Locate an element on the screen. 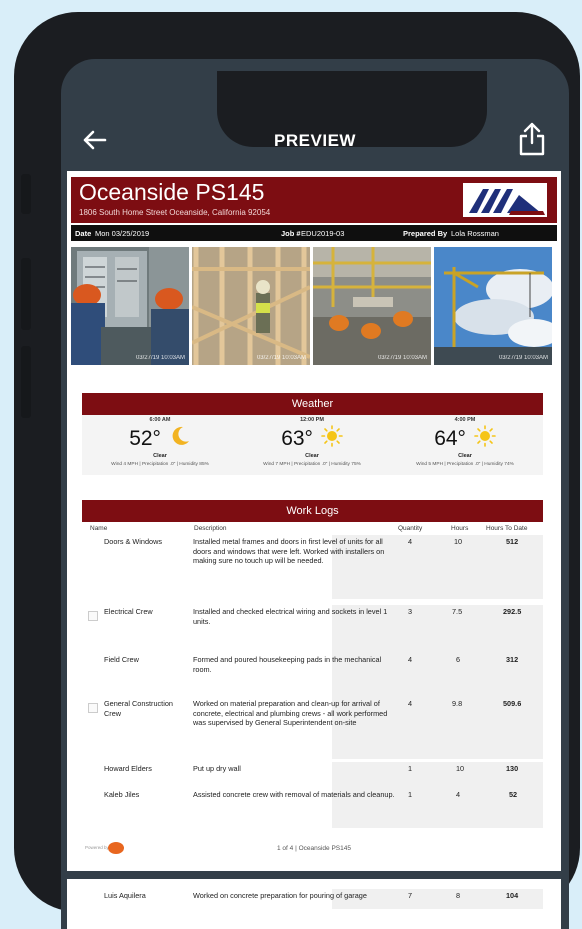 The width and height of the screenshot is (582, 929). worklog-hours-to-date: 312 is located at coordinates (512, 659).